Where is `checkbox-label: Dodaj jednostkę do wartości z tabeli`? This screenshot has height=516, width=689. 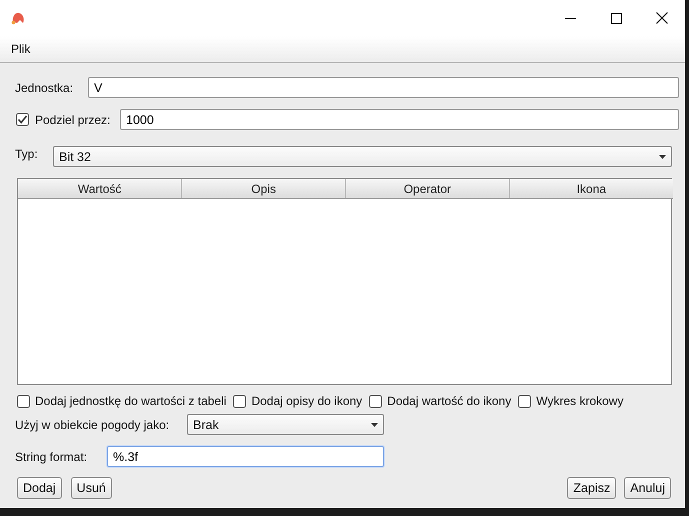 checkbox-label: Dodaj jednostkę do wartości z tabeli is located at coordinates (130, 401).